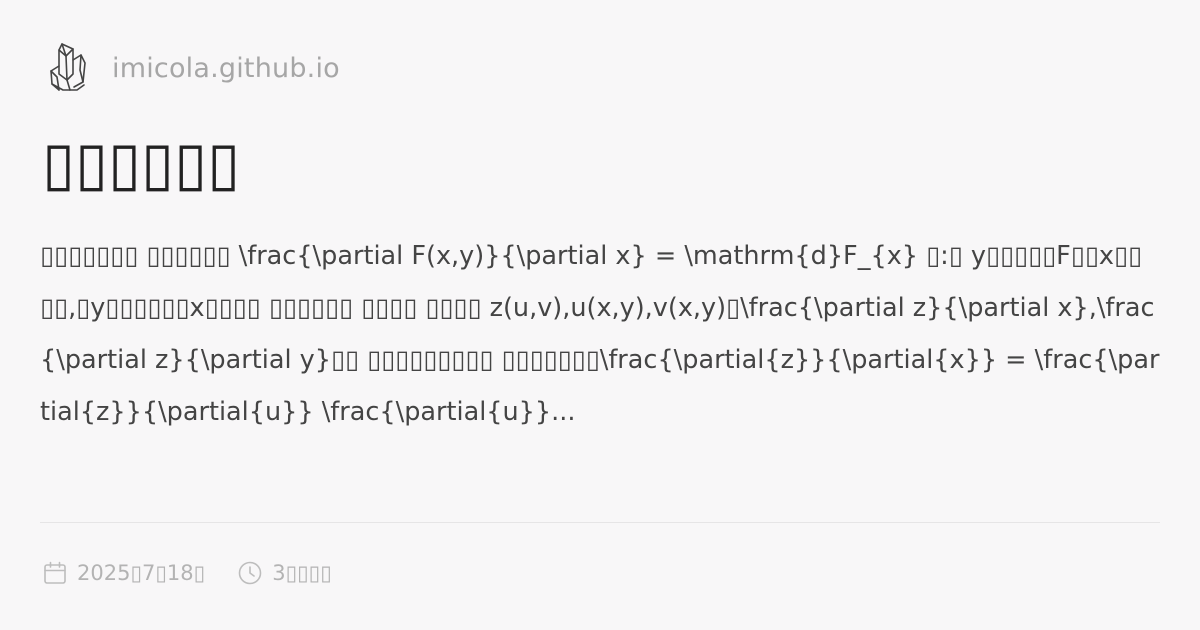  I want to click on calendar-icon, so click(55, 572).